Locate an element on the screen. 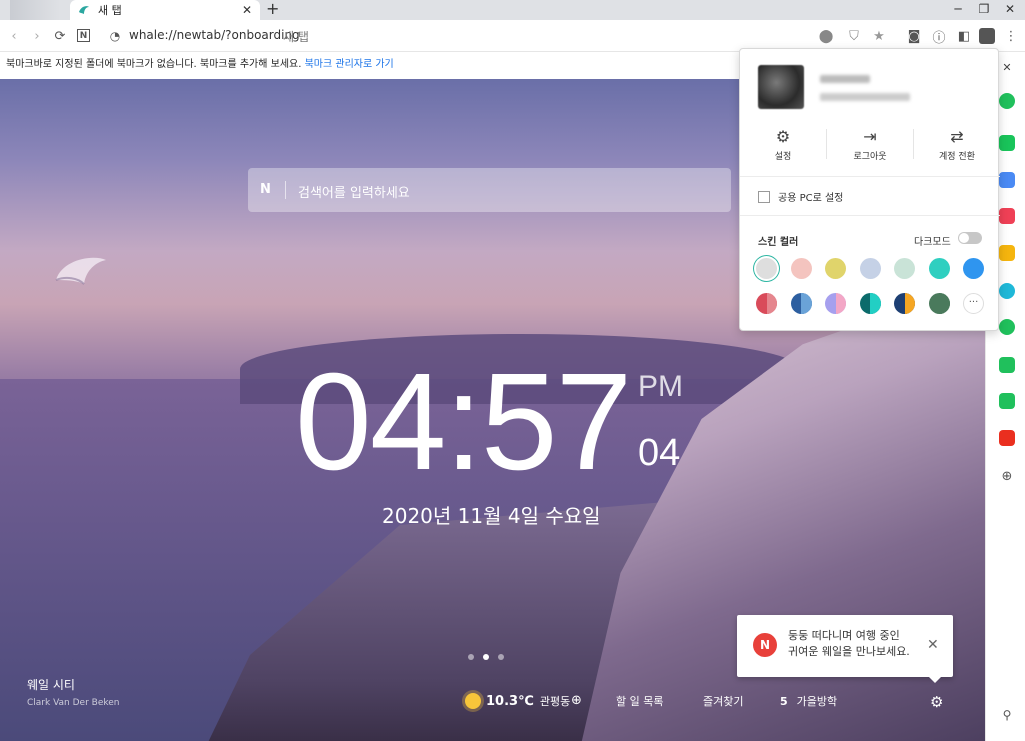 Image resolution: width=1025 pixels, height=741 pixels. toast-line-2: 귀여운 웨일을 만나보세요. is located at coordinates (849, 651).